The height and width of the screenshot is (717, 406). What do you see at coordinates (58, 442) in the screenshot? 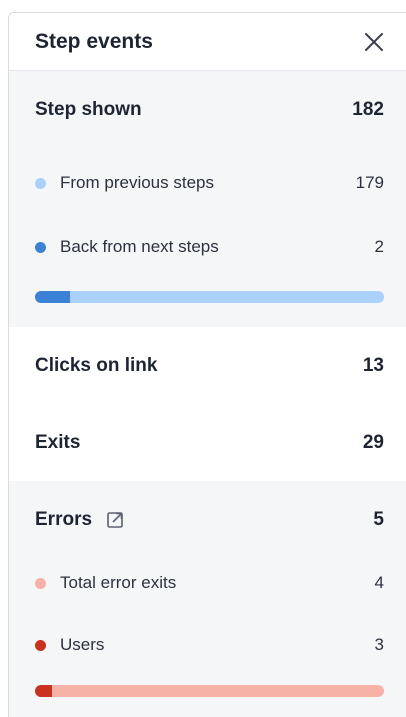
I see `exits-label: Exits` at bounding box center [58, 442].